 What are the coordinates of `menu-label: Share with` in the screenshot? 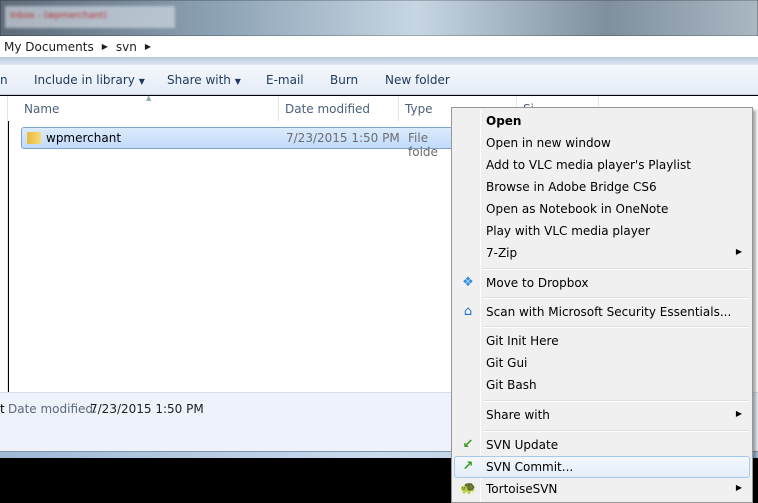 It's located at (518, 415).